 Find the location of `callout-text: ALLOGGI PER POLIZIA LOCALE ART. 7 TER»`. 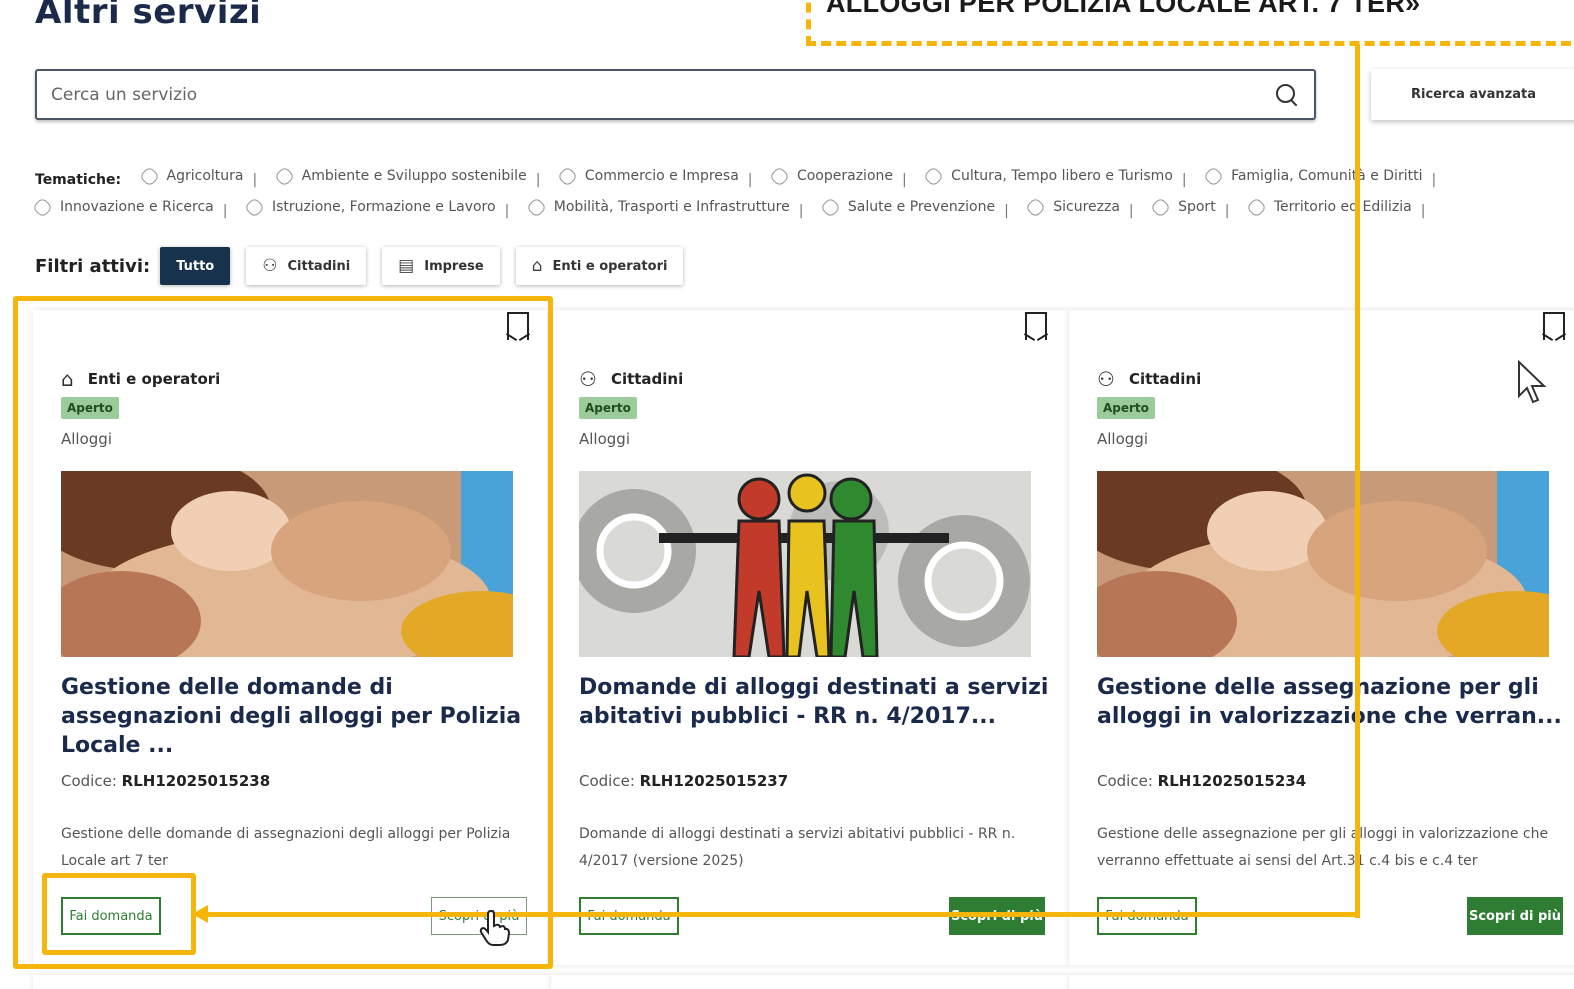

callout-text: ALLOGGI PER POLIZIA LOCALE ART. 7 TER» is located at coordinates (1123, 9).